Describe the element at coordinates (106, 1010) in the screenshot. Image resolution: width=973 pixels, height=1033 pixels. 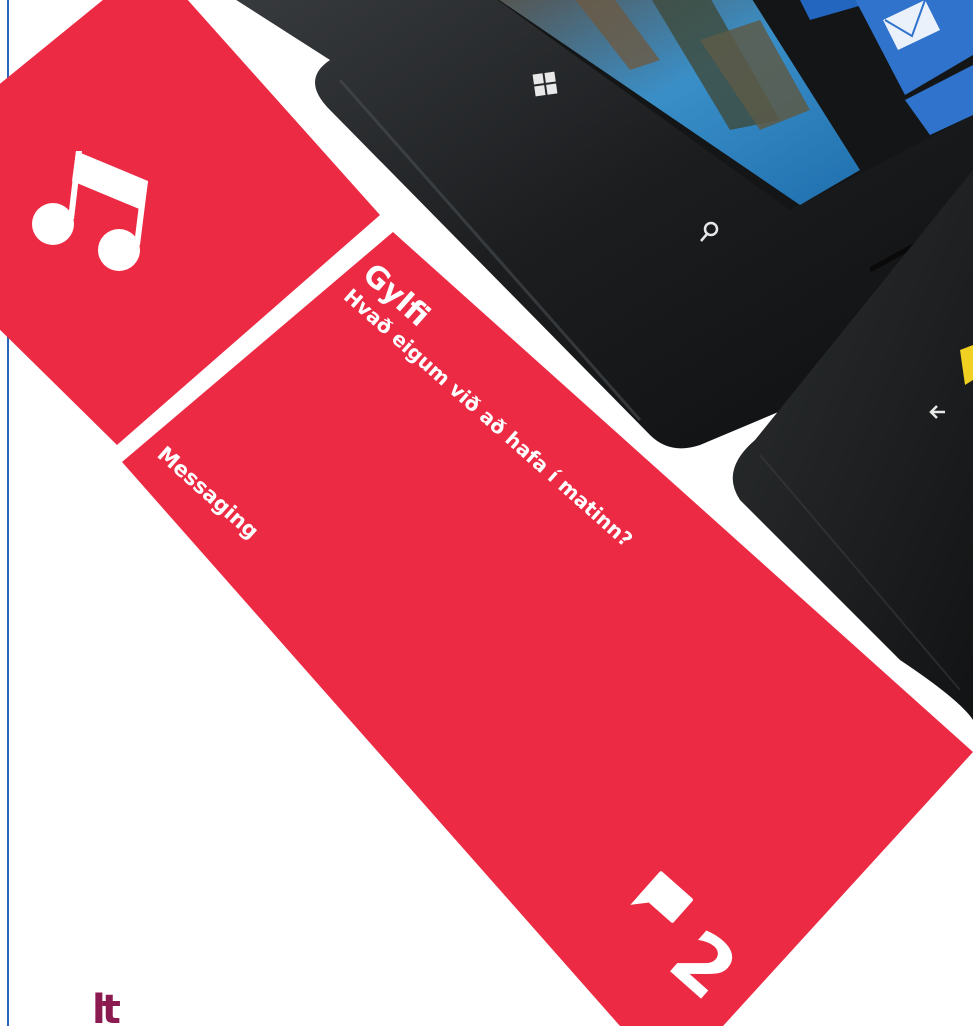
I see `publisher-logo: lt` at that location.